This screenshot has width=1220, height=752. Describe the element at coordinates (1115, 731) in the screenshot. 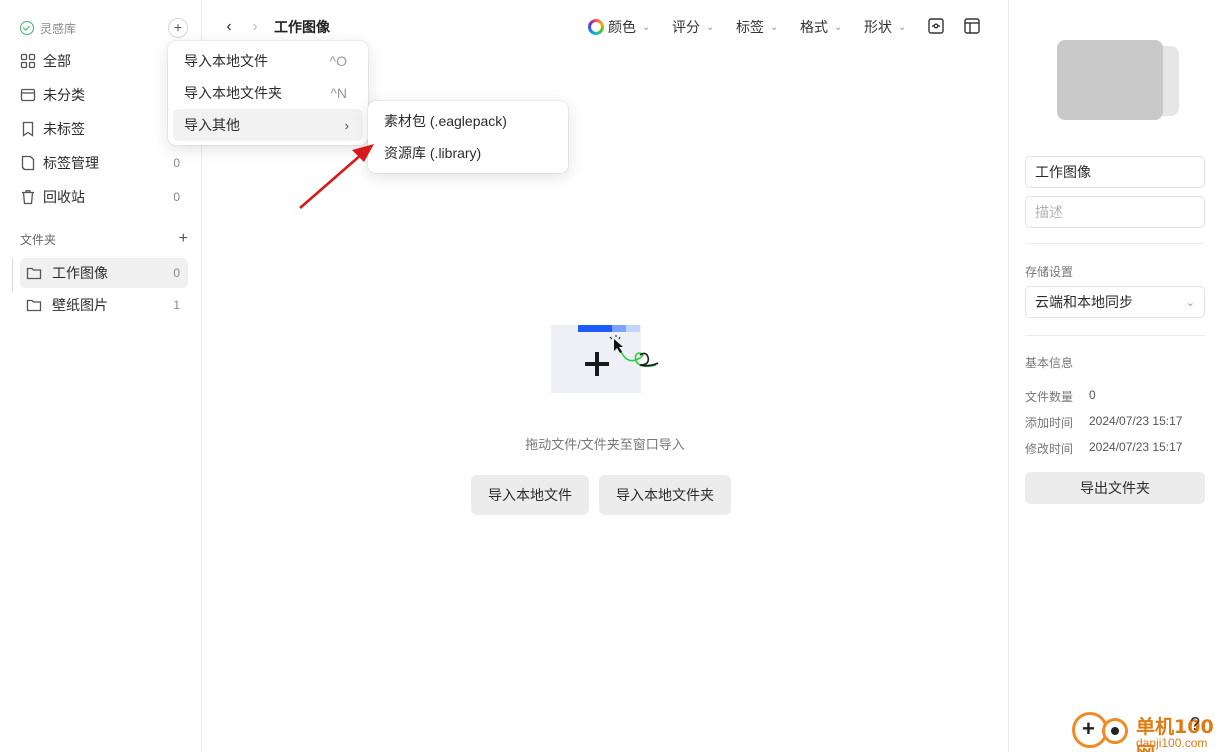

I see `watermark-eye-icon` at that location.